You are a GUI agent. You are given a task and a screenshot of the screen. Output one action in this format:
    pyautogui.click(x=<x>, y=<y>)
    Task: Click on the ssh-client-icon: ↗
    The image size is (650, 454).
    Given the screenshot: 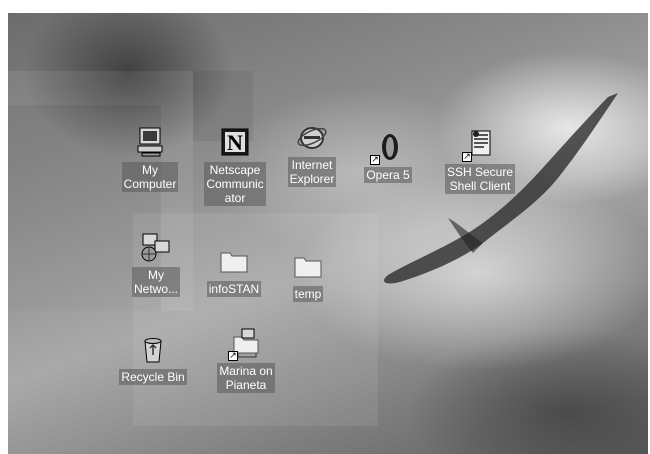 What is the action you would take?
    pyautogui.click(x=479, y=145)
    